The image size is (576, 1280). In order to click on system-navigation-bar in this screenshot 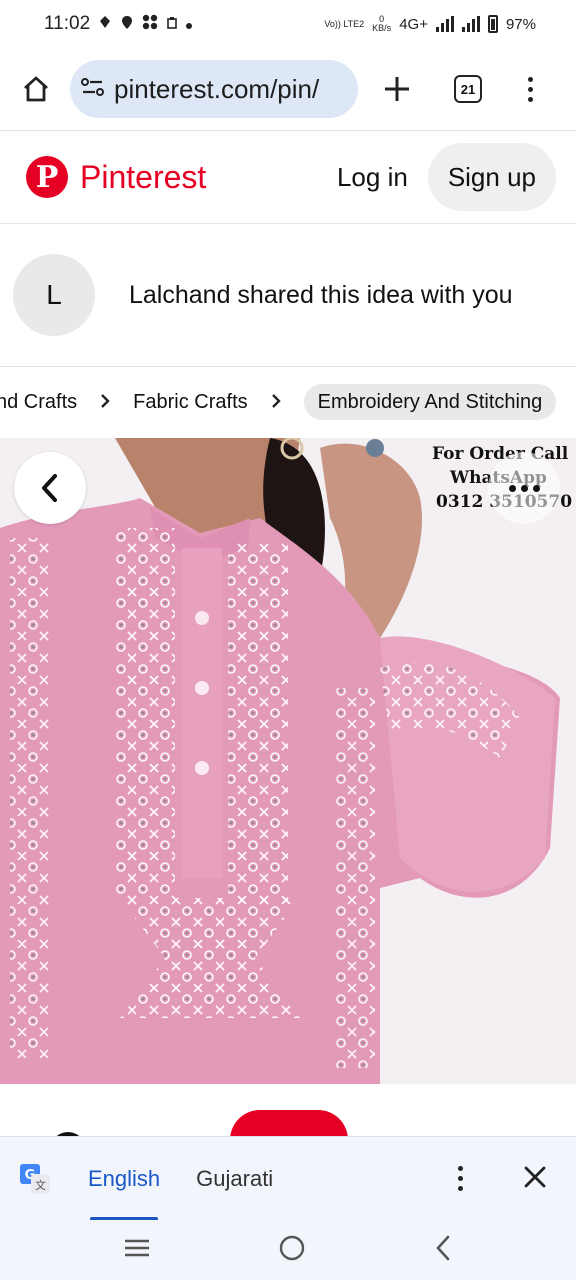, I will do `click(288, 1250)`.